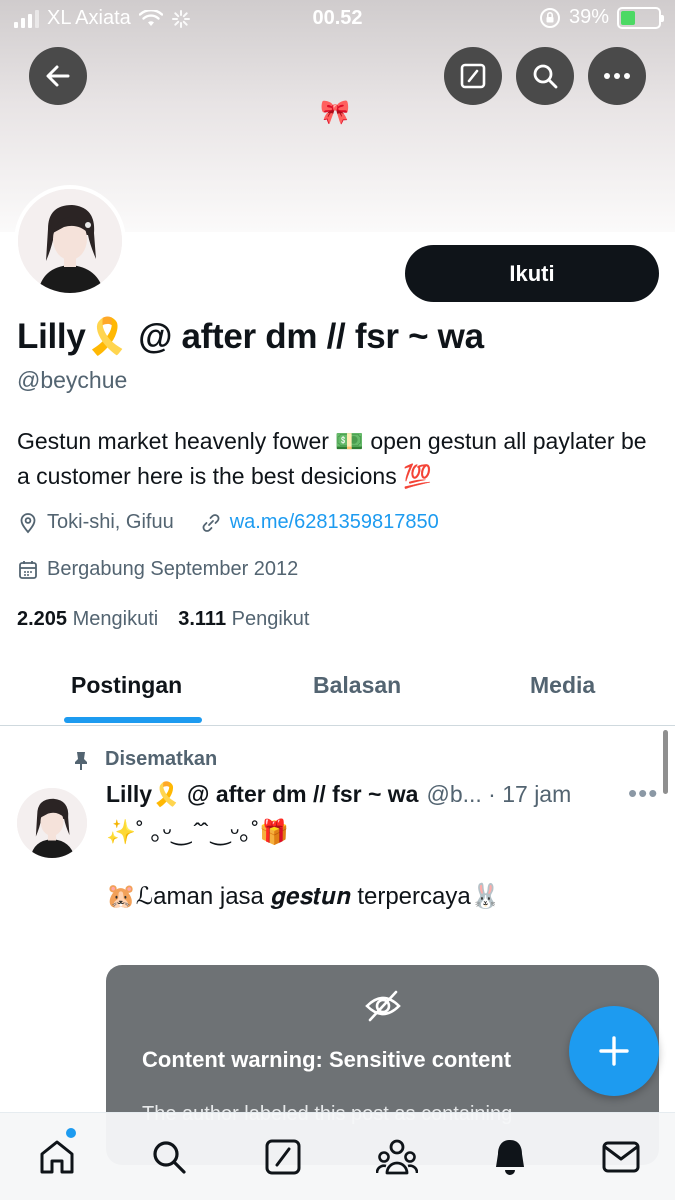 This screenshot has height=1200, width=675. I want to click on followers-count: 3.111, so click(202, 619).